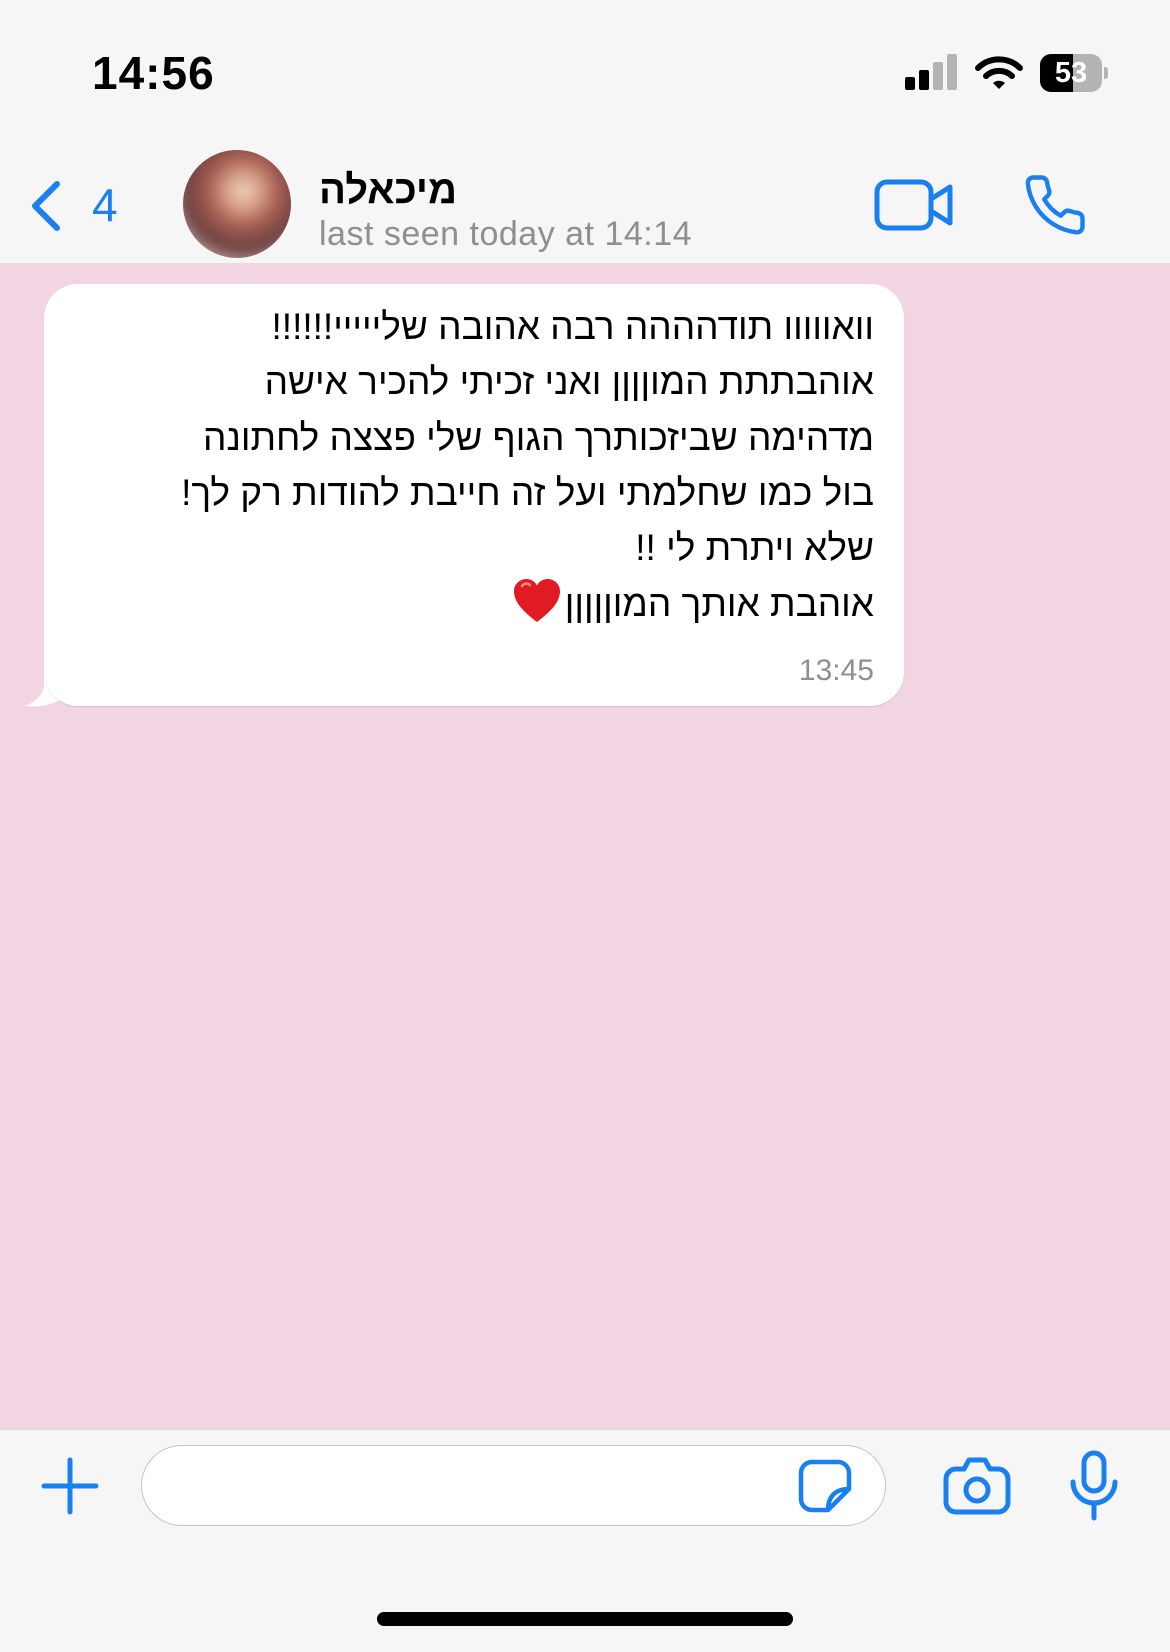  I want to click on contact-name: מיכאלה, so click(388, 190).